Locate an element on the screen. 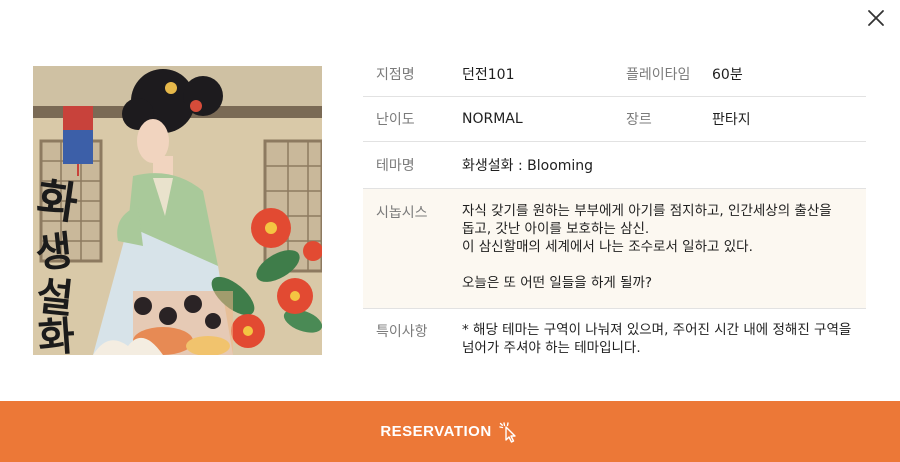 This screenshot has width=900, height=462. detail-row-difficulty: 난이도 NORMAL 장르 판타지 is located at coordinates (614, 119).